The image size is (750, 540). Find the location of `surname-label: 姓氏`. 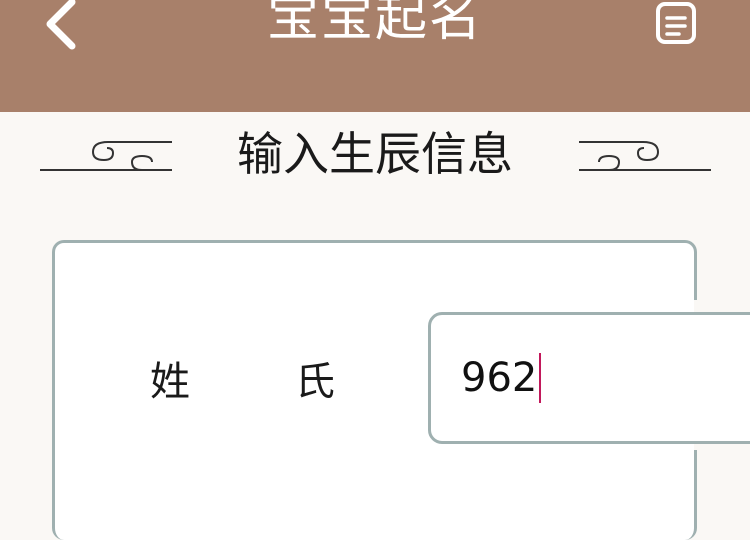

surname-label: 姓氏 is located at coordinates (295, 382).